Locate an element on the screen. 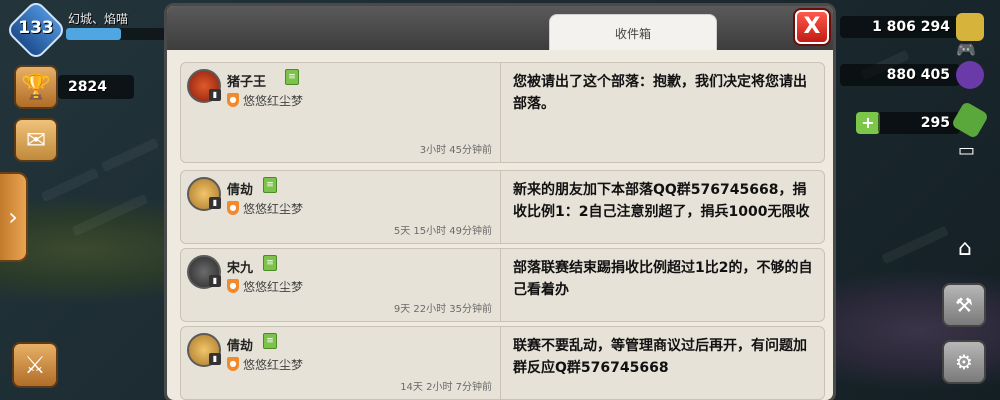  message-time: 14天 2小时 7分钟前 is located at coordinates (446, 387).